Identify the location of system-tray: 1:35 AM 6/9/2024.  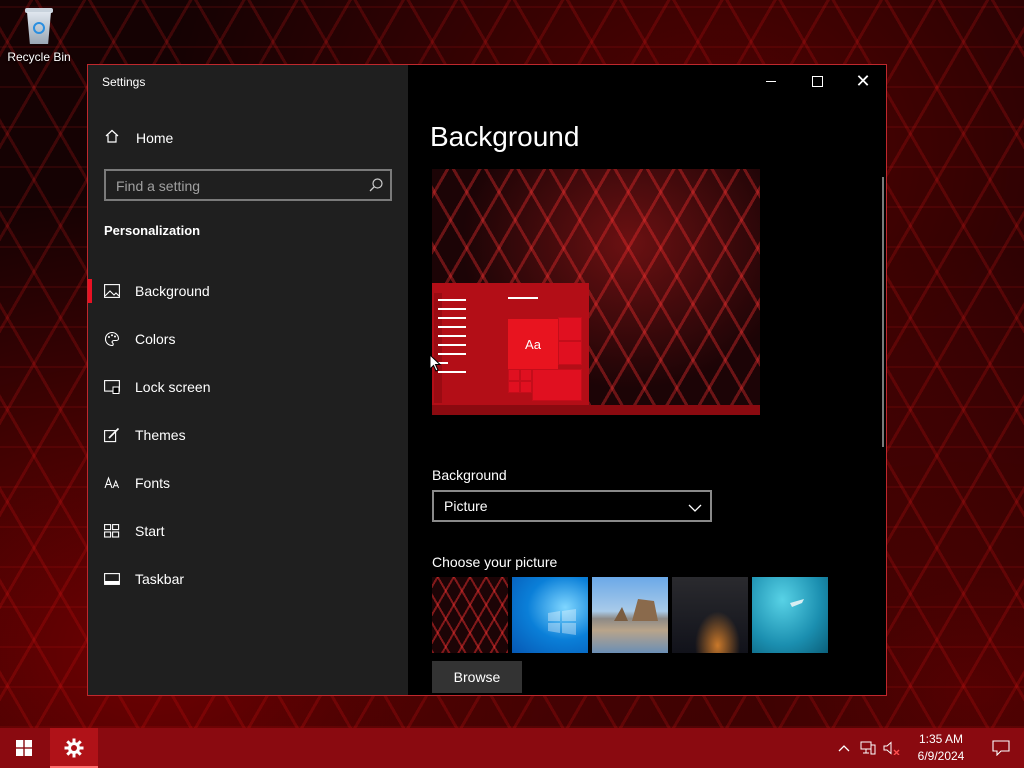
(928, 748).